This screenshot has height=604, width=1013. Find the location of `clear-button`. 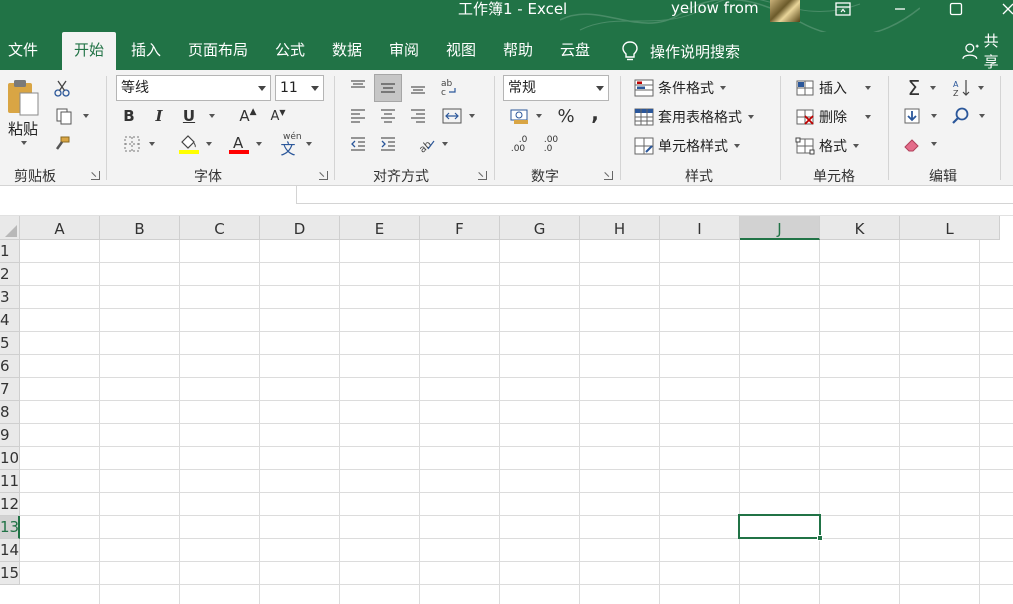

clear-button is located at coordinates (920, 144).